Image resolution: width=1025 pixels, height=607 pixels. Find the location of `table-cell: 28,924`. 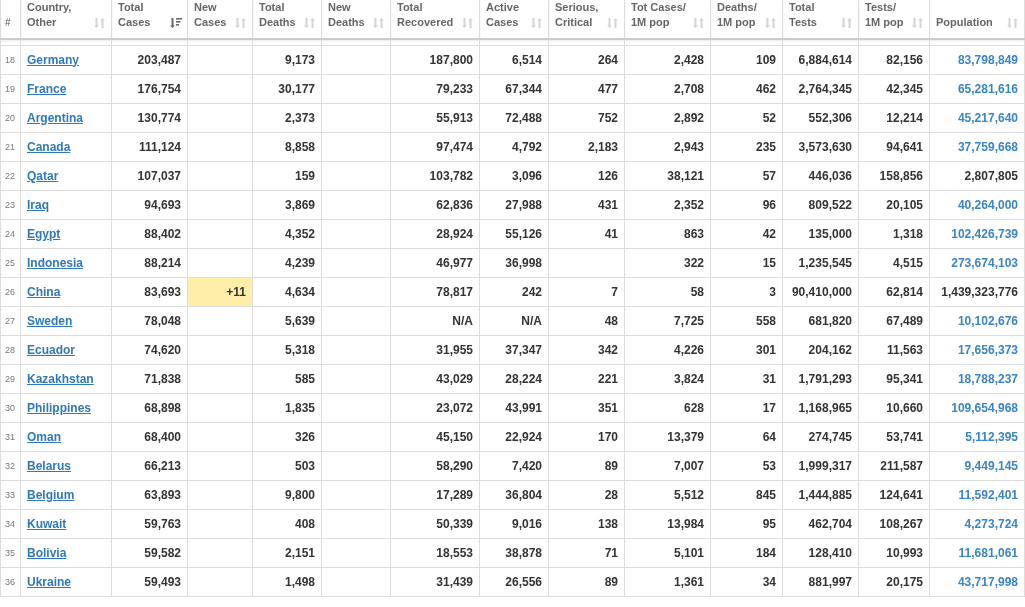

table-cell: 28,924 is located at coordinates (454, 233).